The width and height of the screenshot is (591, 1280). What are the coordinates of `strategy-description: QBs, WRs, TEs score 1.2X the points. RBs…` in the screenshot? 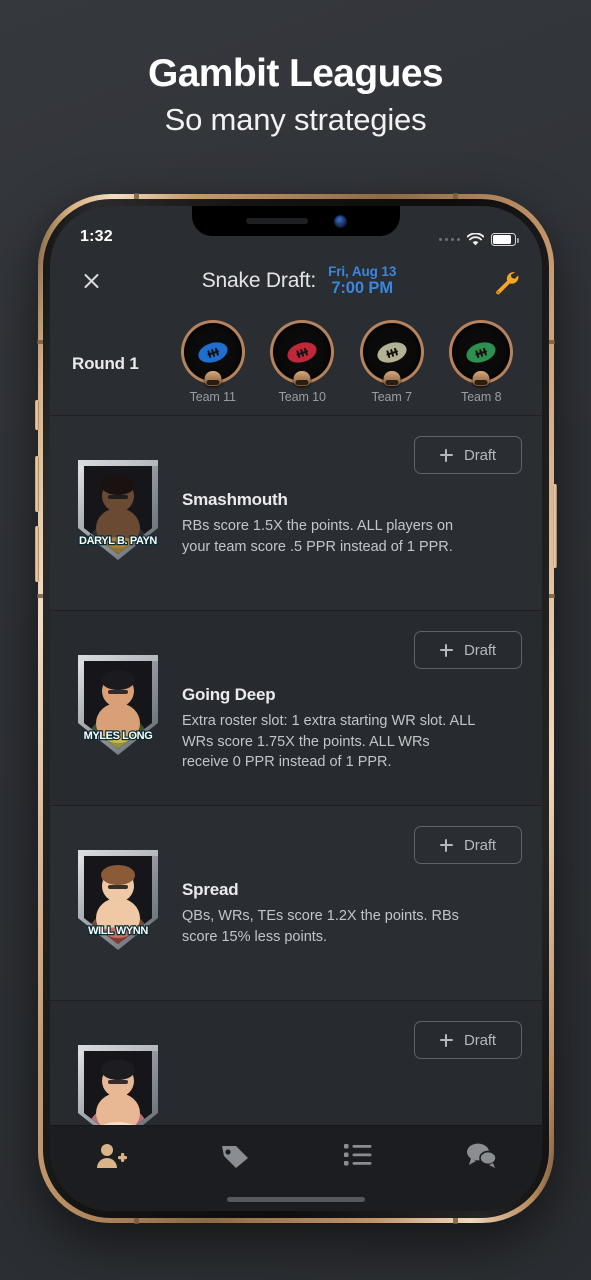 It's located at (320, 926).